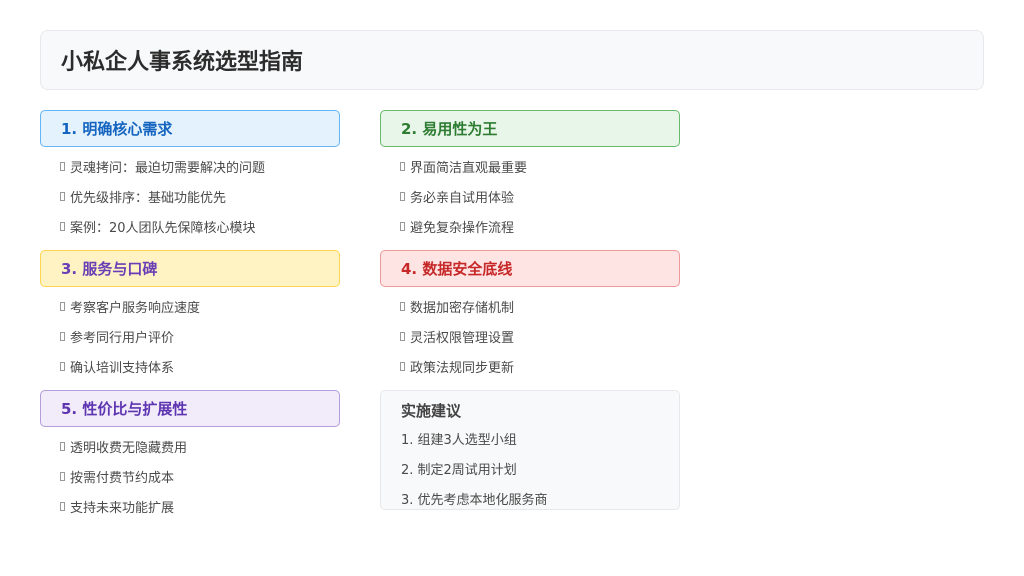  What do you see at coordinates (540, 306) in the screenshot?
I see `list-item: 数据加密存储机制` at bounding box center [540, 306].